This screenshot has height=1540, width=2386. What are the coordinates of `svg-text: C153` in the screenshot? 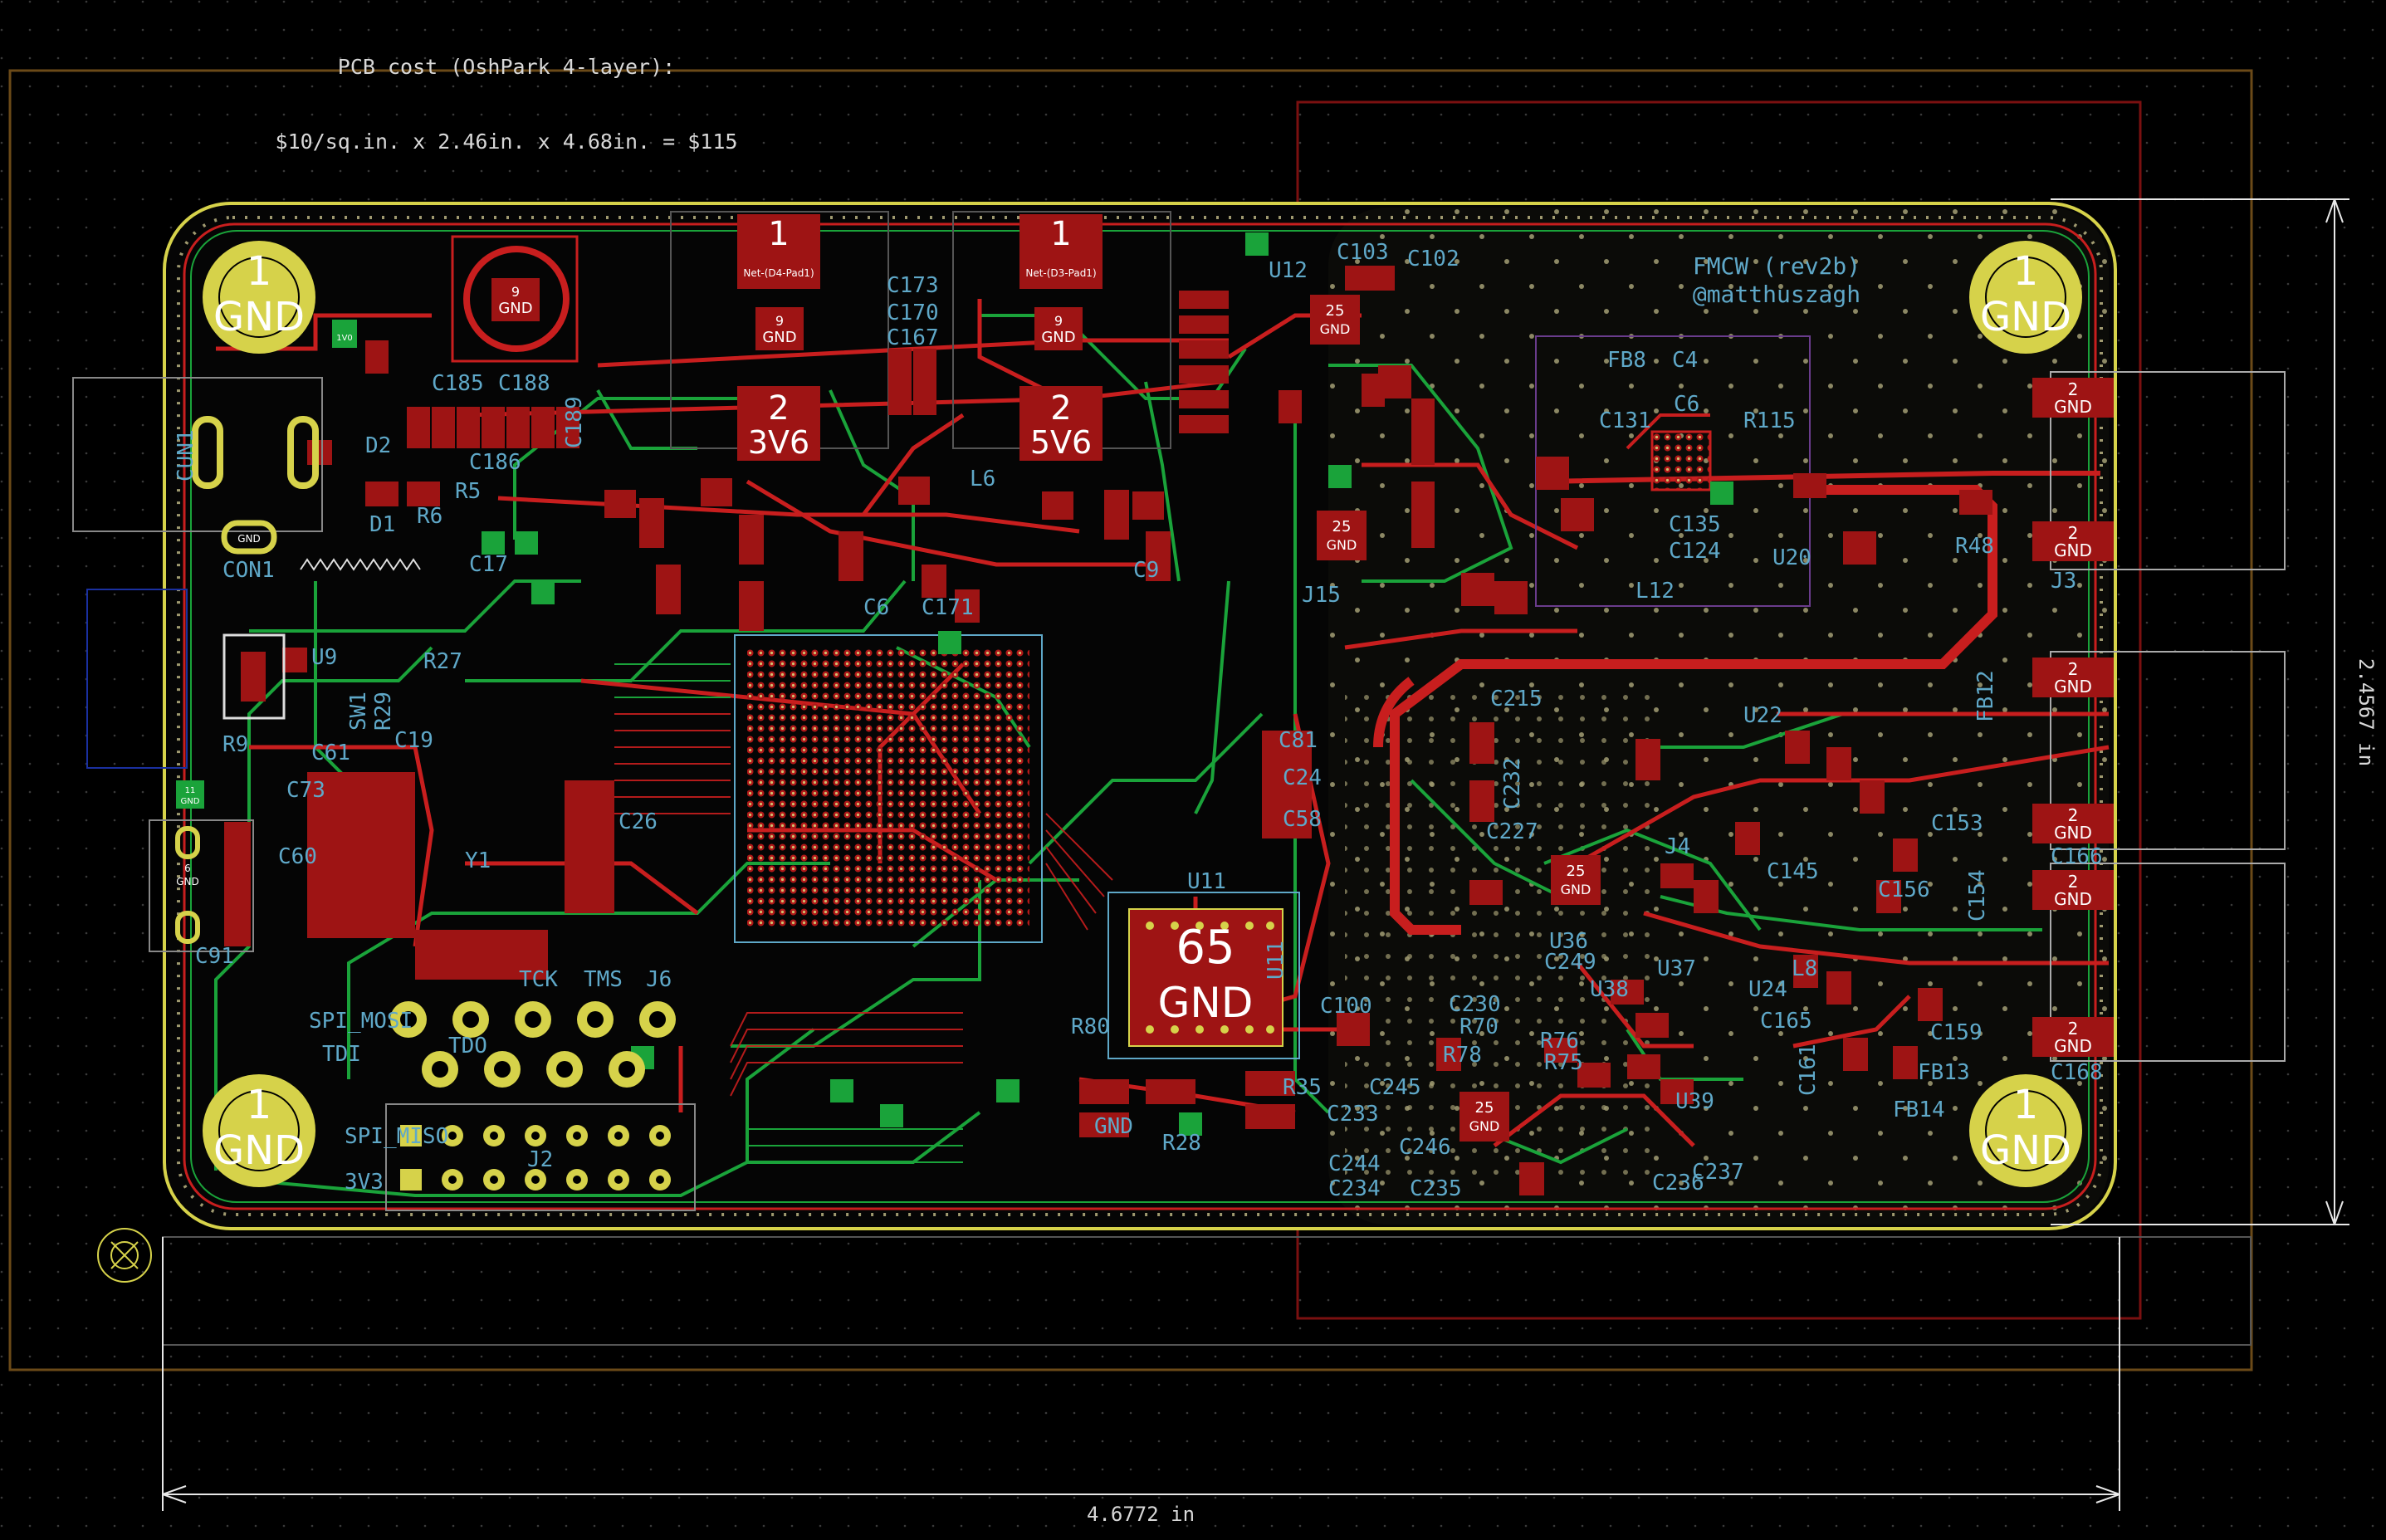 It's located at (1957, 824).